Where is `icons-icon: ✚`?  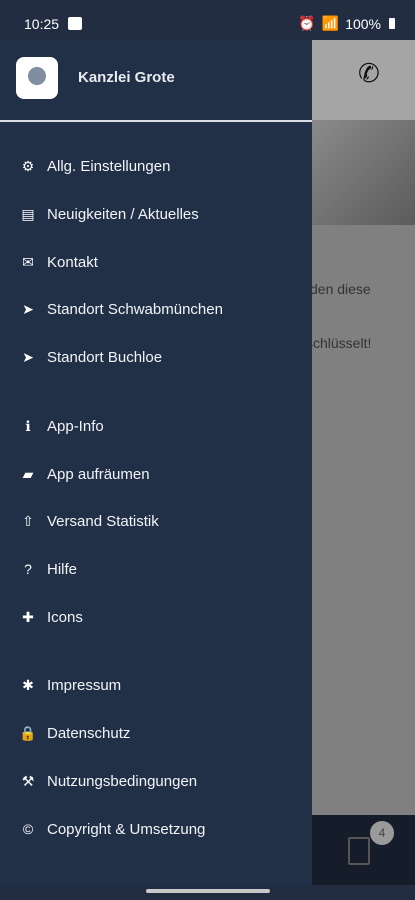 icons-icon: ✚ is located at coordinates (28, 616).